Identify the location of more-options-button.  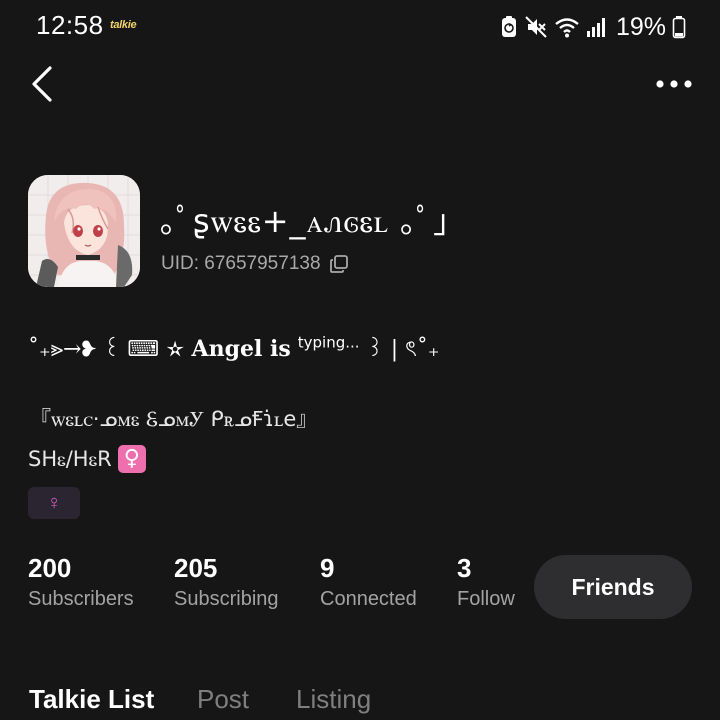
(674, 84).